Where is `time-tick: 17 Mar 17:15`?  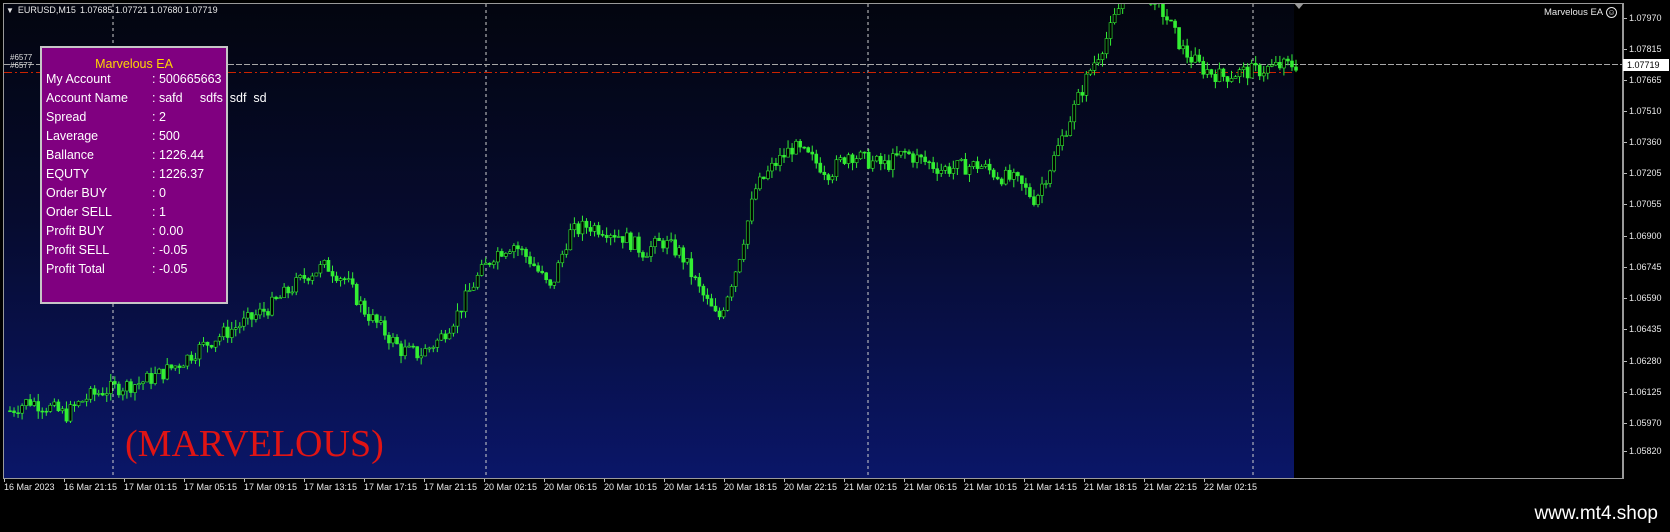
time-tick: 17 Mar 17:15 is located at coordinates (391, 485).